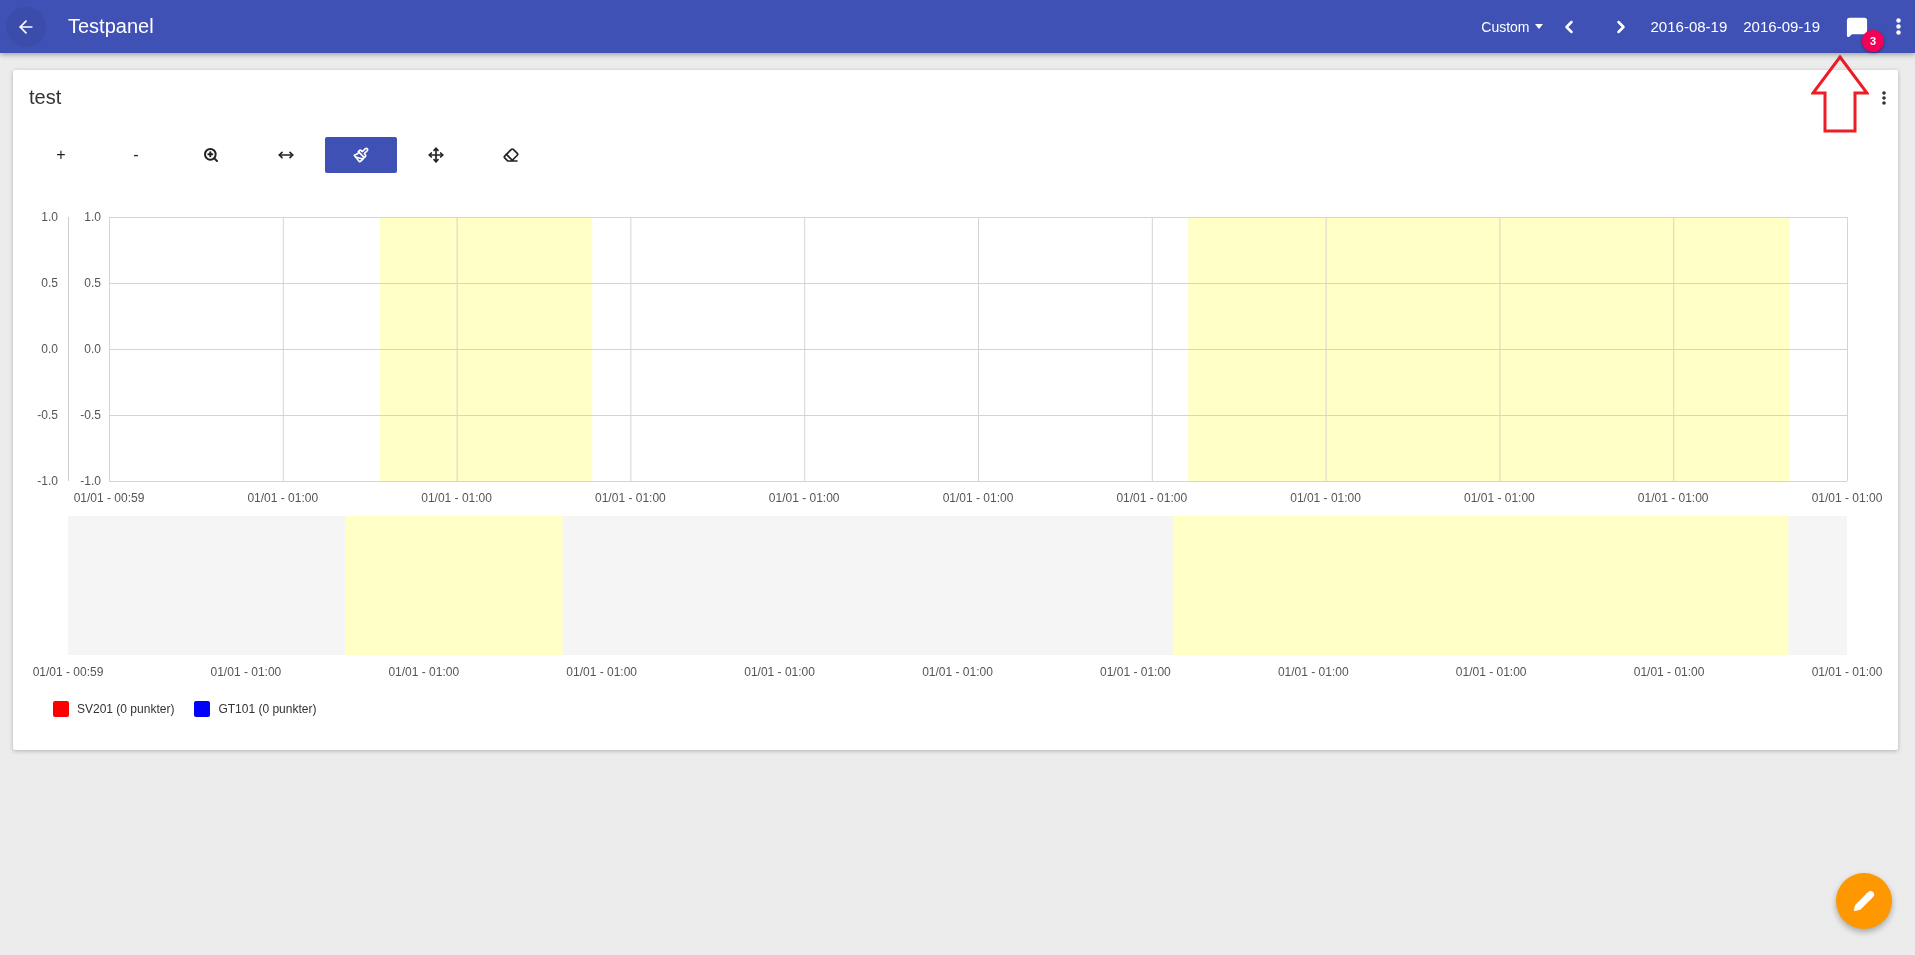 The image size is (1915, 955). I want to click on page-title: Testpanel, so click(111, 26).